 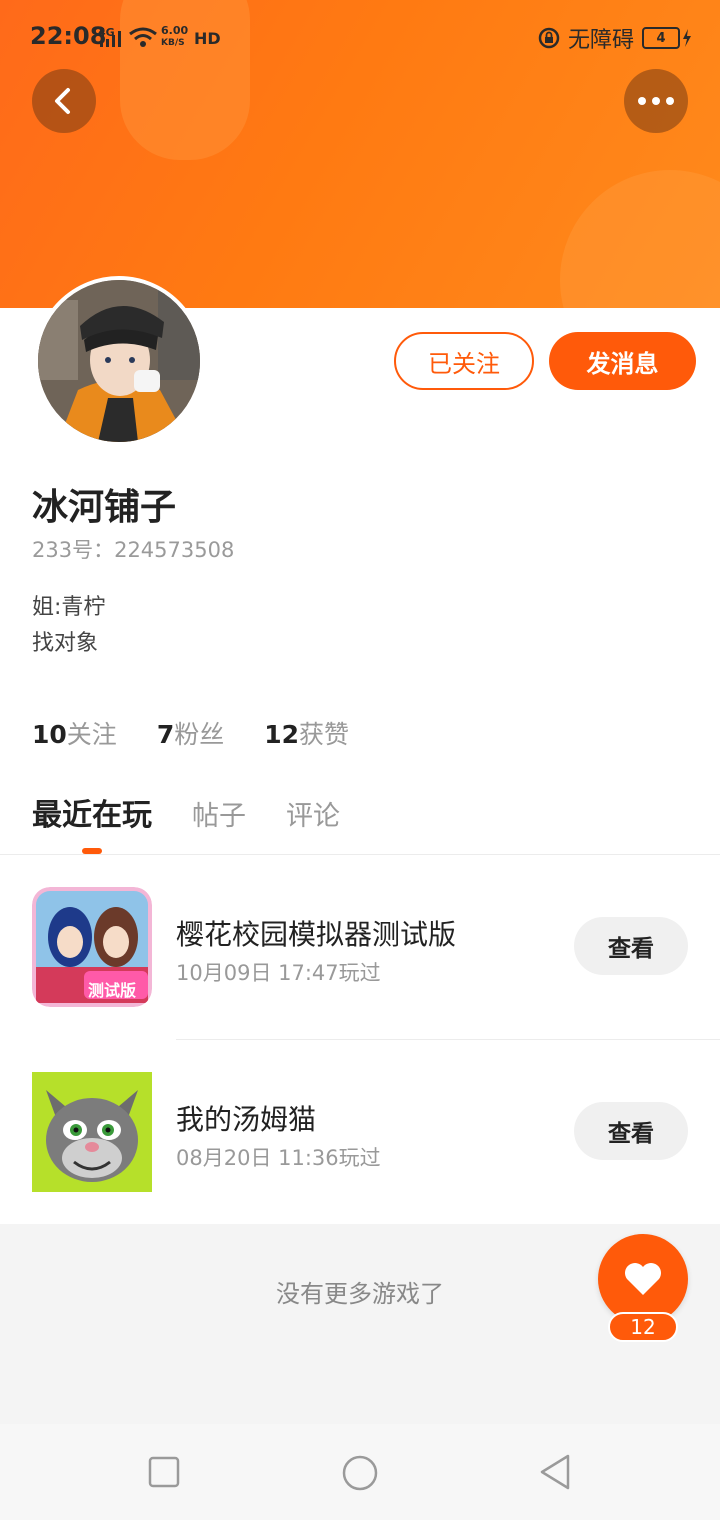 What do you see at coordinates (186, 812) in the screenshot?
I see `profile-tabs: 最近在玩 帖子 评论` at bounding box center [186, 812].